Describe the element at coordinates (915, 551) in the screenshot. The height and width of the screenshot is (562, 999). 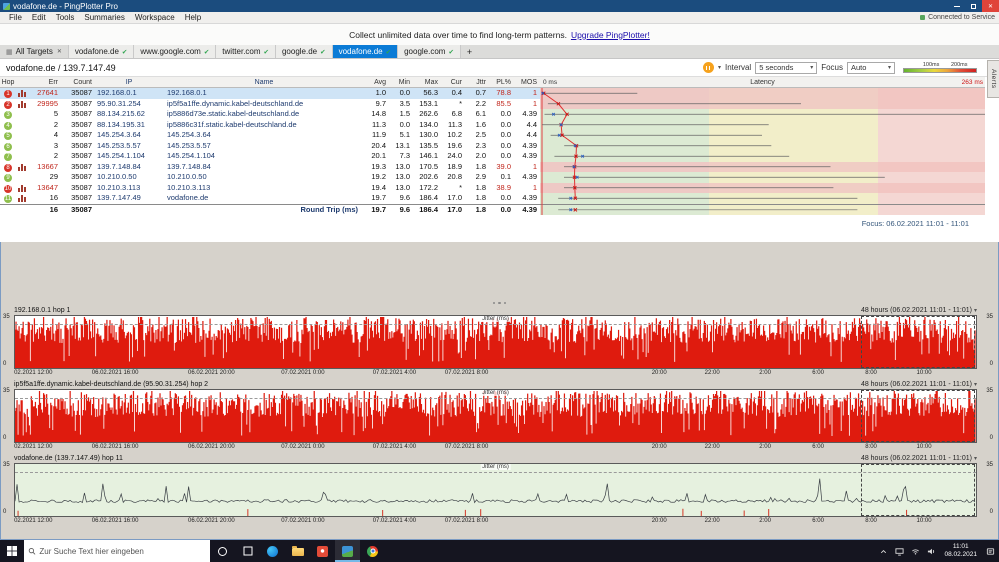
I see `tray-network-icon` at that location.